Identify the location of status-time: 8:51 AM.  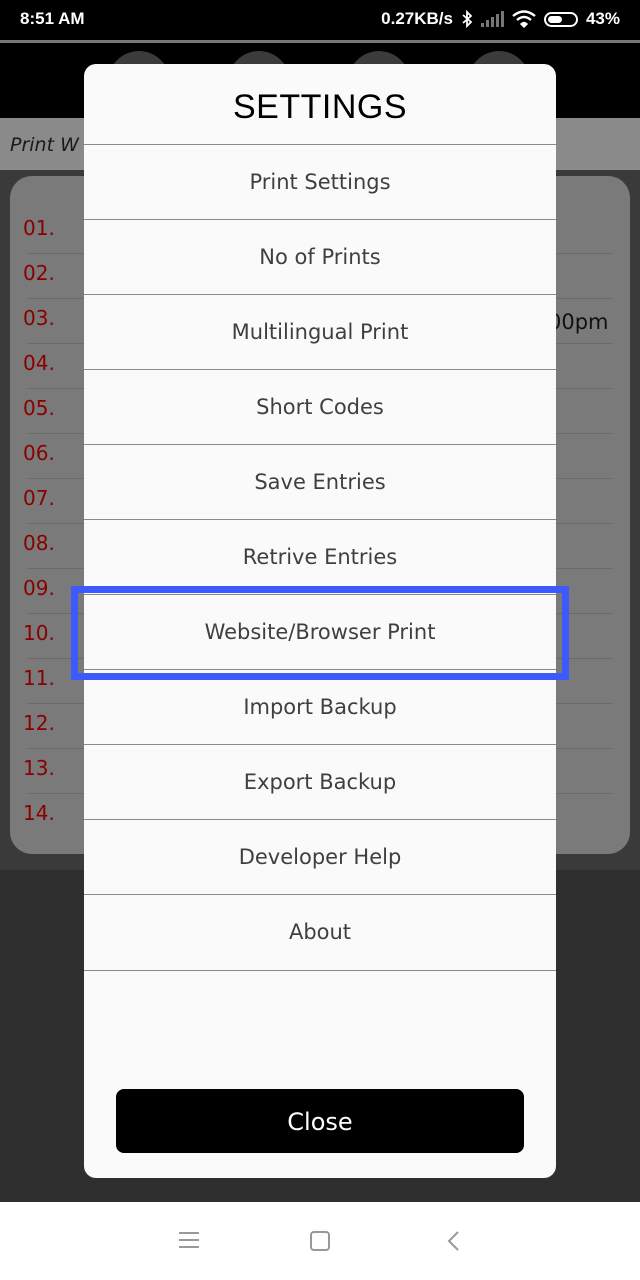
(52, 18).